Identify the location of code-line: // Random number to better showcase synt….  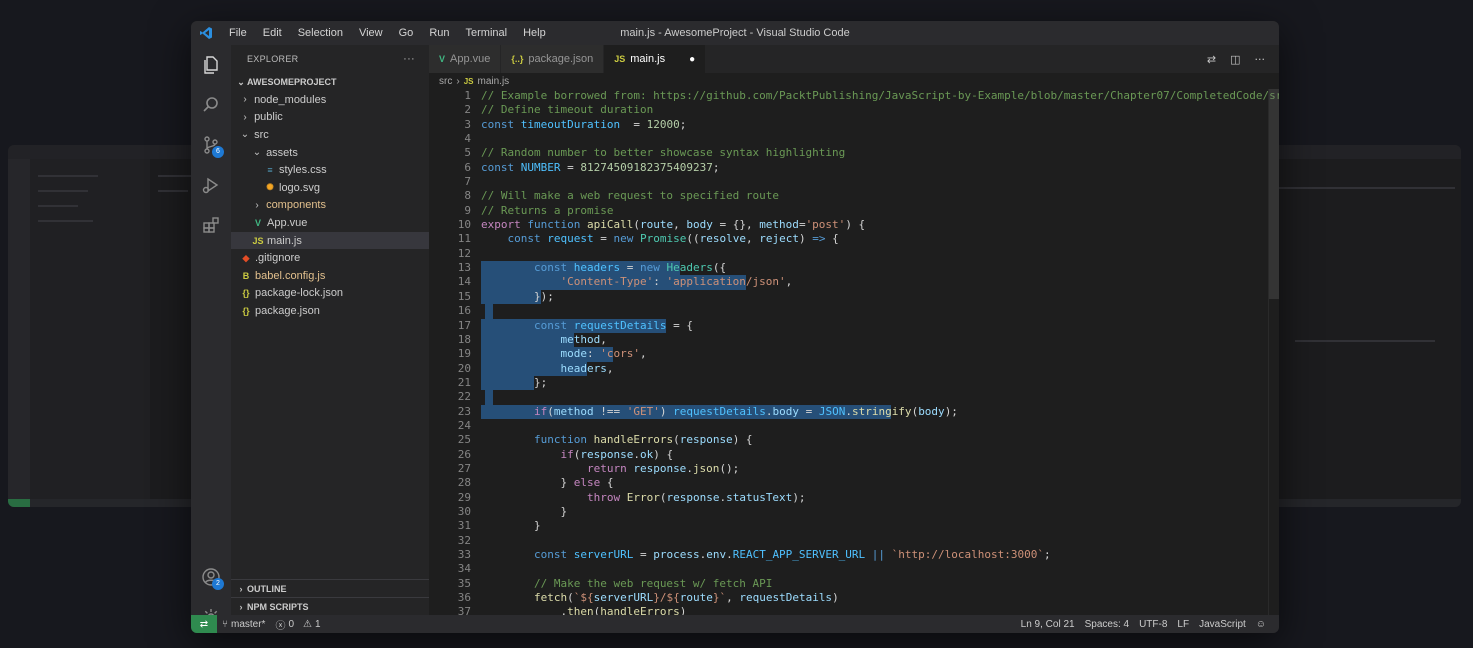
(875, 153).